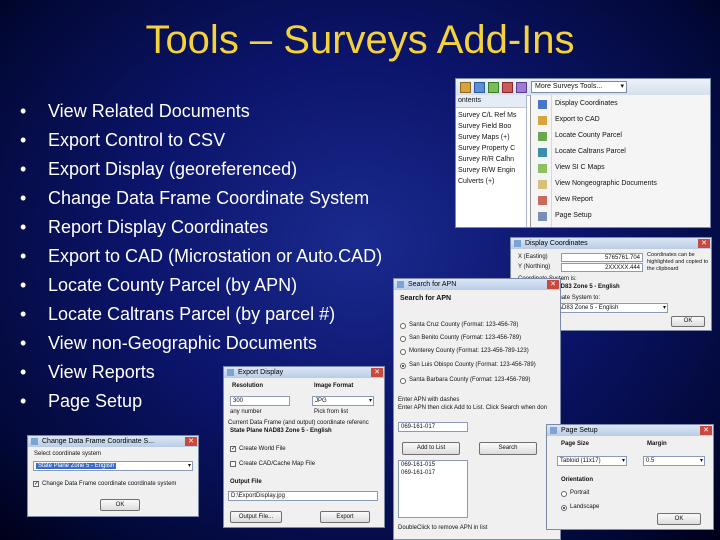 The width and height of the screenshot is (720, 540). What do you see at coordinates (403, 326) in the screenshot?
I see `county-radio-santa-cruz` at bounding box center [403, 326].